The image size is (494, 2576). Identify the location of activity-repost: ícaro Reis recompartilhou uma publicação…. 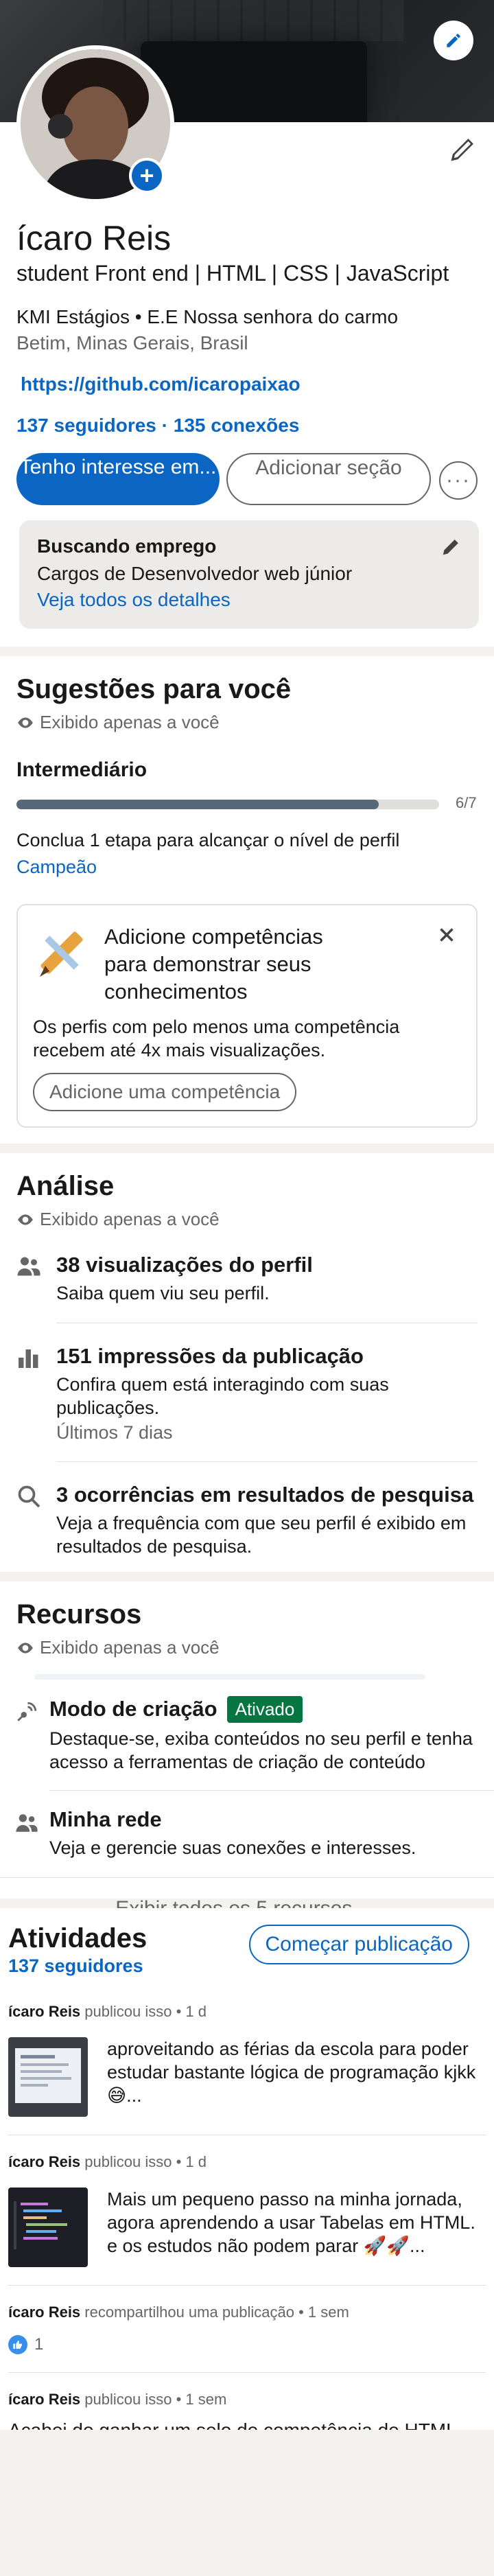
(247, 2329).